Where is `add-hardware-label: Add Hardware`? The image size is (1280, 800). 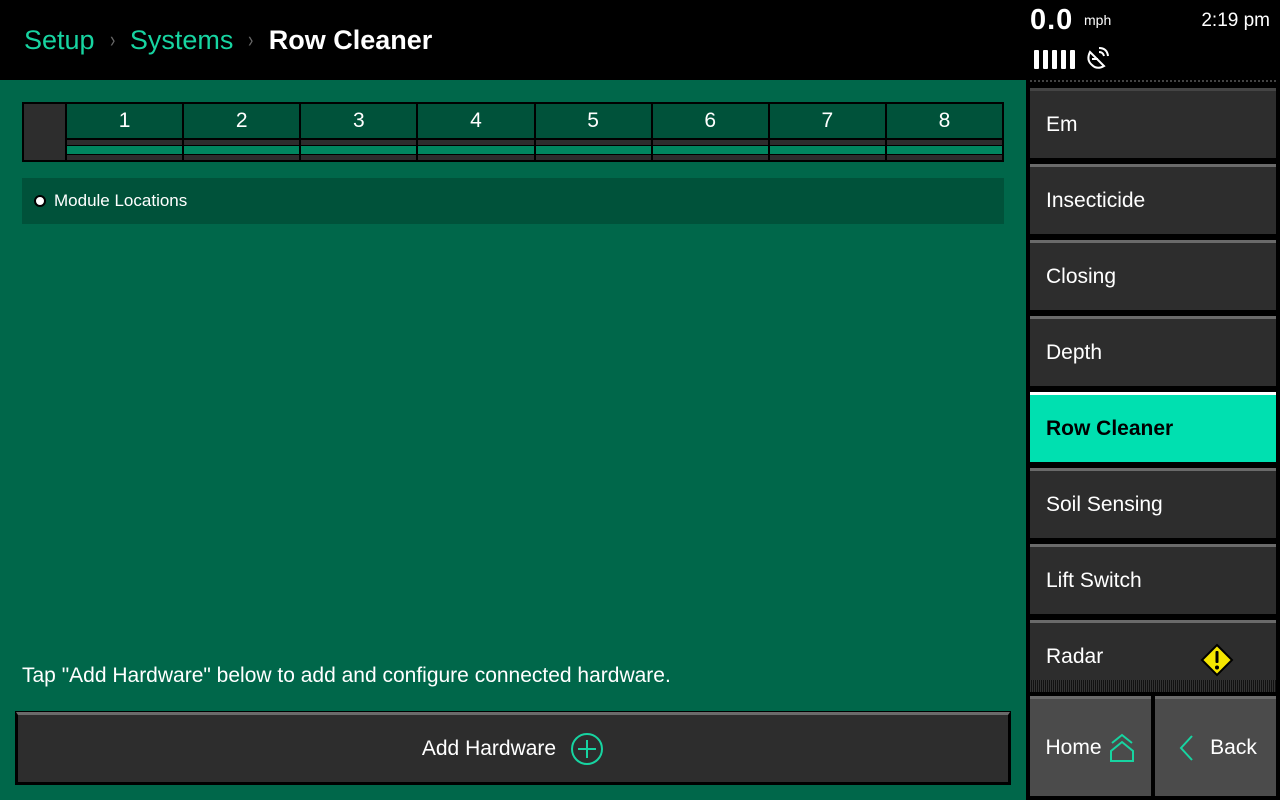
add-hardware-label: Add Hardware is located at coordinates (489, 748).